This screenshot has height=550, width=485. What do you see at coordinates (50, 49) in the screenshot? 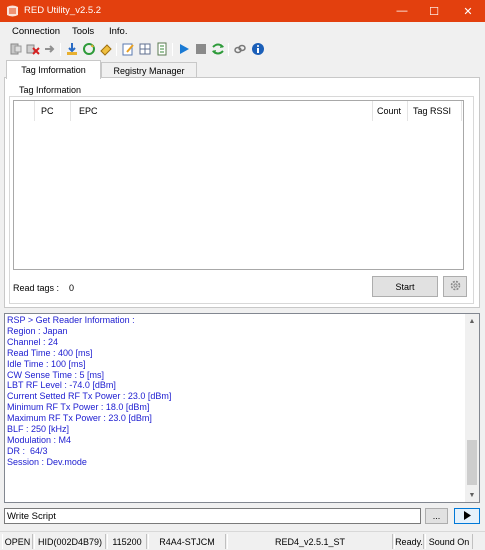
I see `reconnect-icon` at bounding box center [50, 49].